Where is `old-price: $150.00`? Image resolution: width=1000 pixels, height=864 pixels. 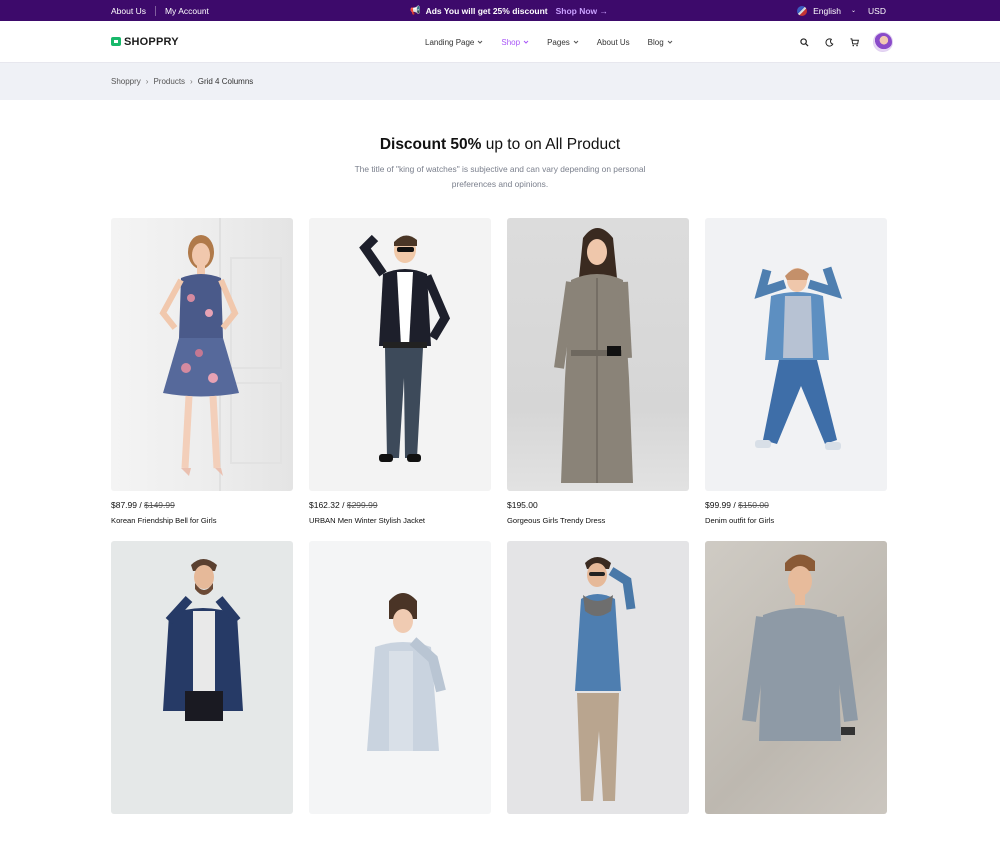
old-price: $150.00 is located at coordinates (753, 505).